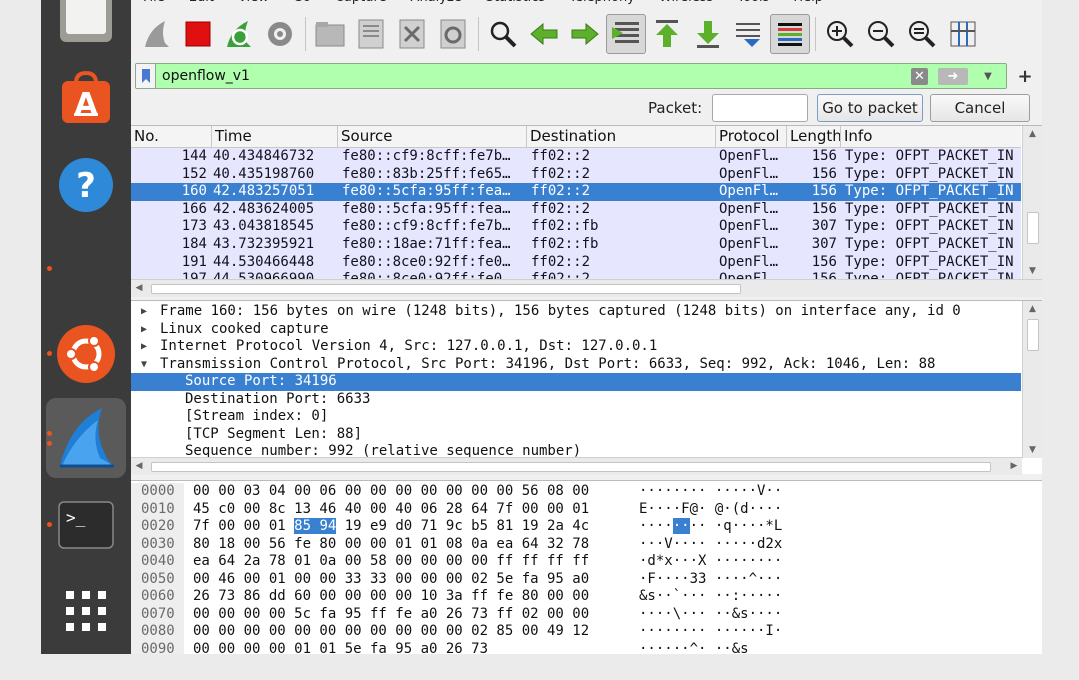 The width and height of the screenshot is (1079, 680). What do you see at coordinates (146, 76) in the screenshot?
I see `bookmark-icon` at bounding box center [146, 76].